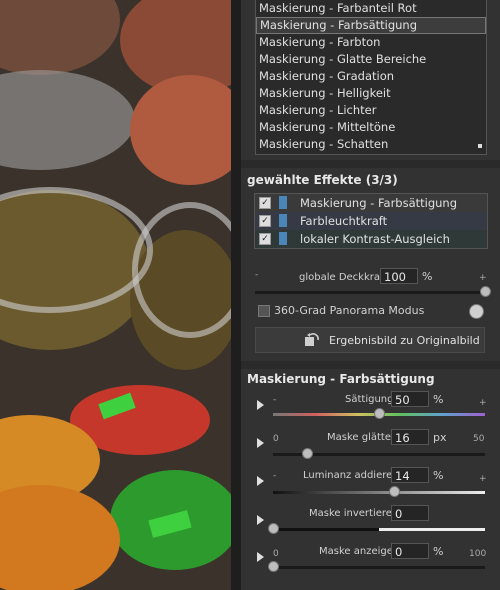 Image resolution: width=500 pixels, height=590 pixels. What do you see at coordinates (370, 292) in the screenshot?
I see `opacity-slider` at bounding box center [370, 292].